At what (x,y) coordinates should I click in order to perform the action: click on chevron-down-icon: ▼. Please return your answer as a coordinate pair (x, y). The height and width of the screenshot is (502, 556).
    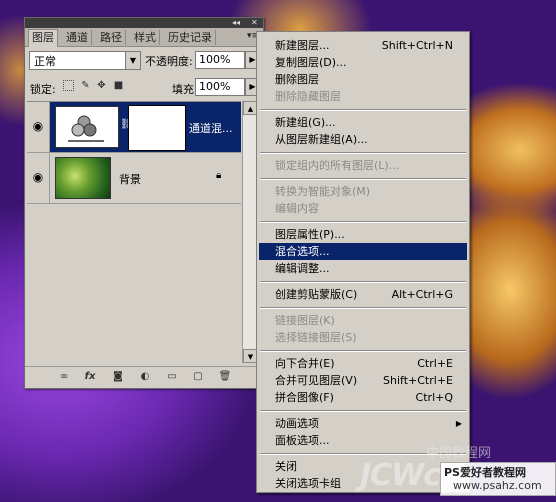
    Looking at the image, I should click on (132, 60).